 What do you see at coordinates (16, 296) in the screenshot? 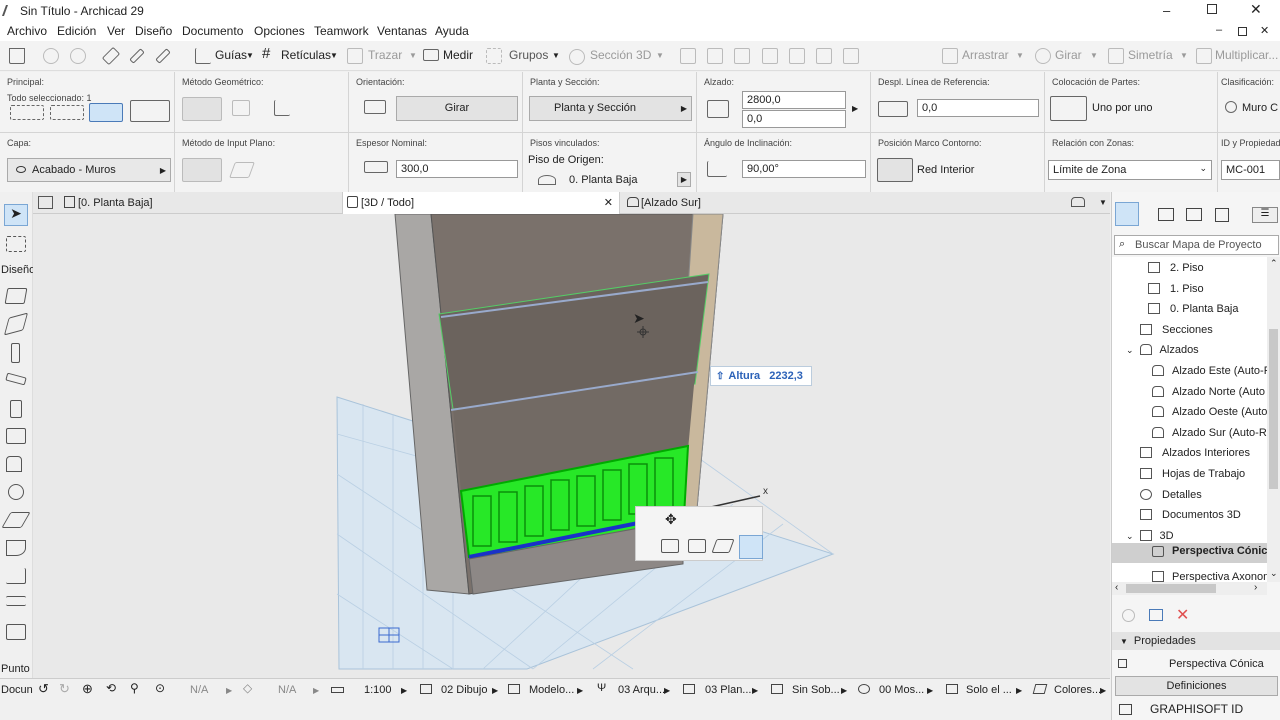
I see `wall-tool` at bounding box center [16, 296].